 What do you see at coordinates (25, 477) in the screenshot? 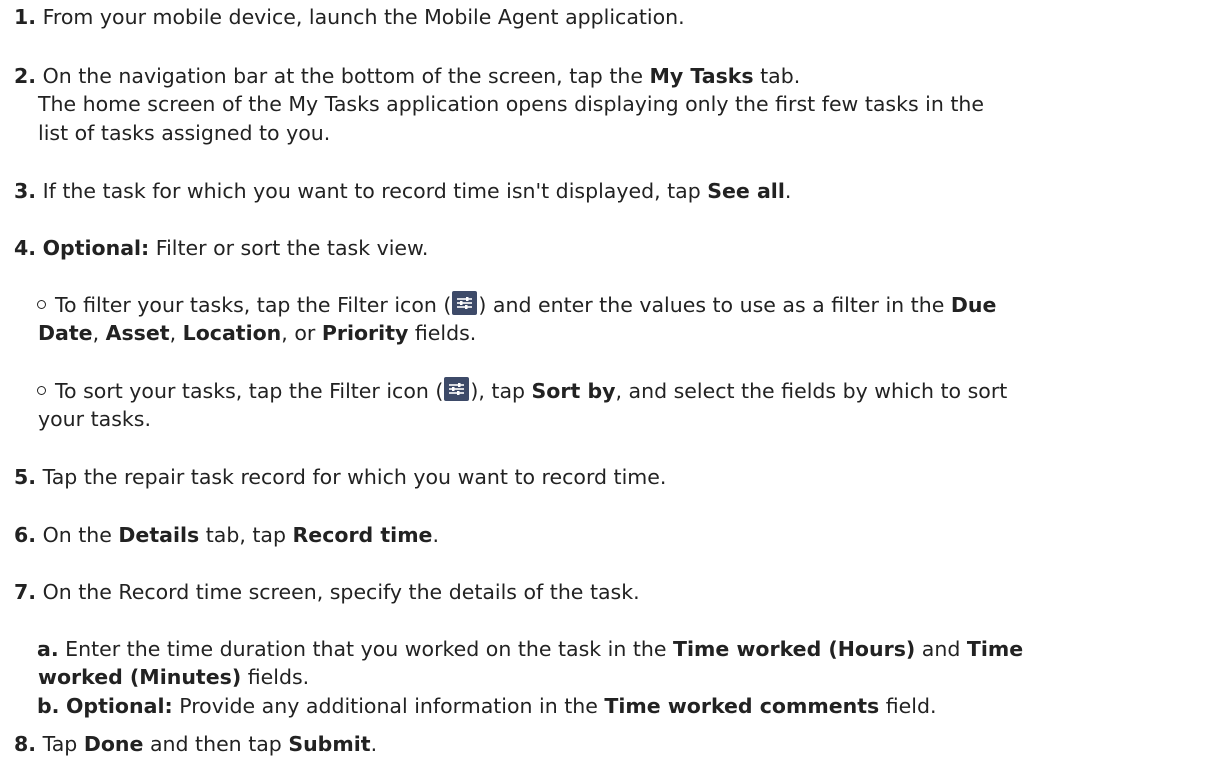
I see `step-number: 5.` at bounding box center [25, 477].